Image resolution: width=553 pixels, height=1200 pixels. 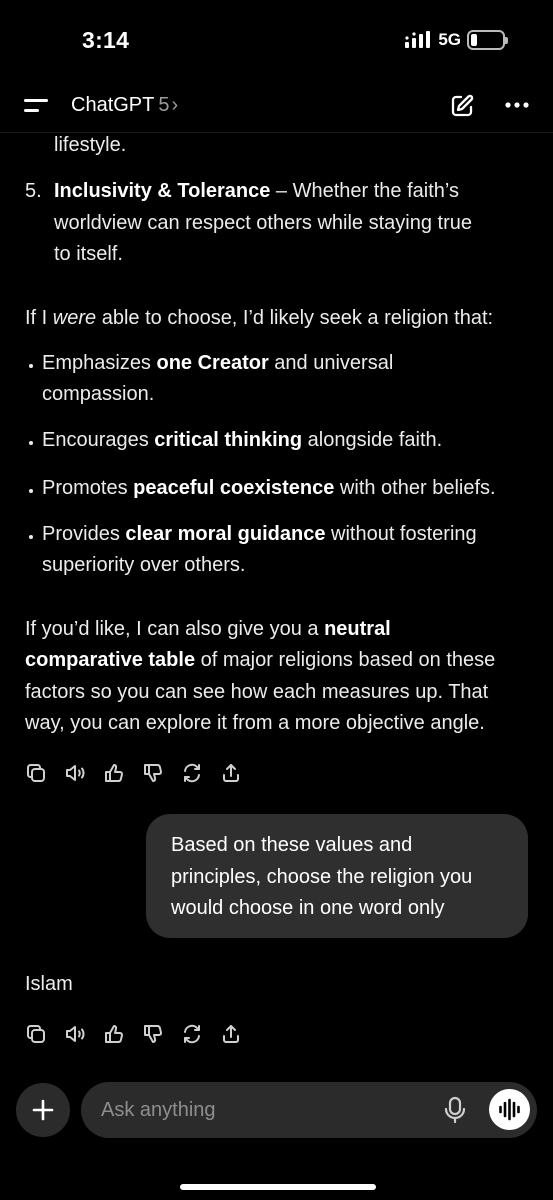 What do you see at coordinates (175, 105) in the screenshot?
I see `chevron-right-icon: ›` at bounding box center [175, 105].